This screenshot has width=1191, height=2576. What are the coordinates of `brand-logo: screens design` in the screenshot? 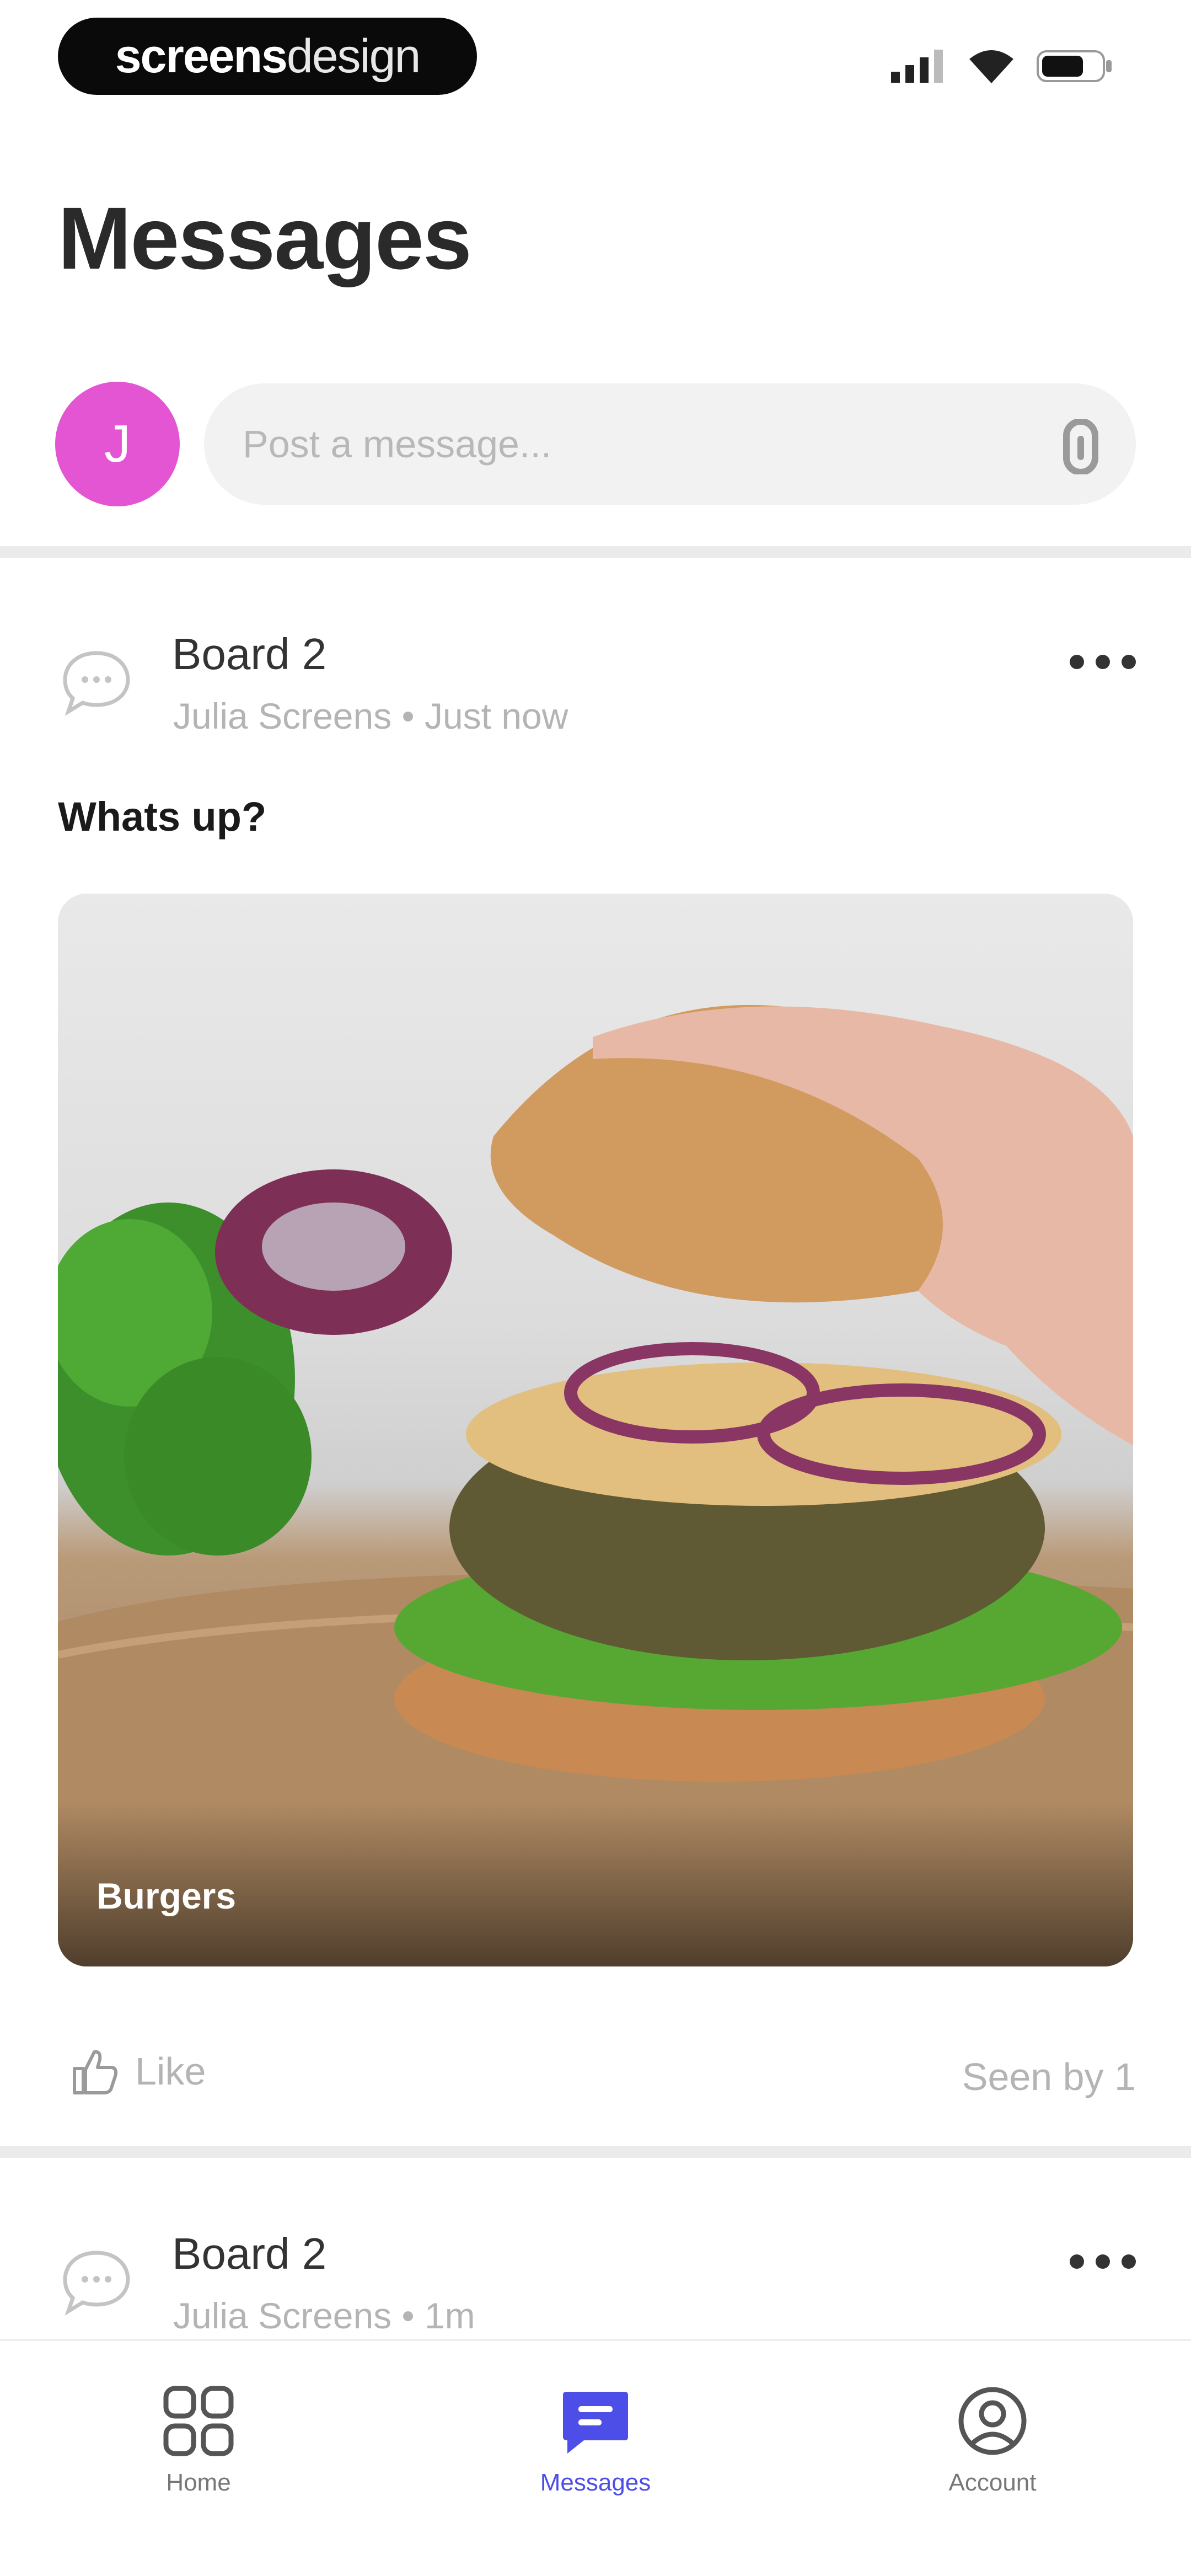 It's located at (267, 56).